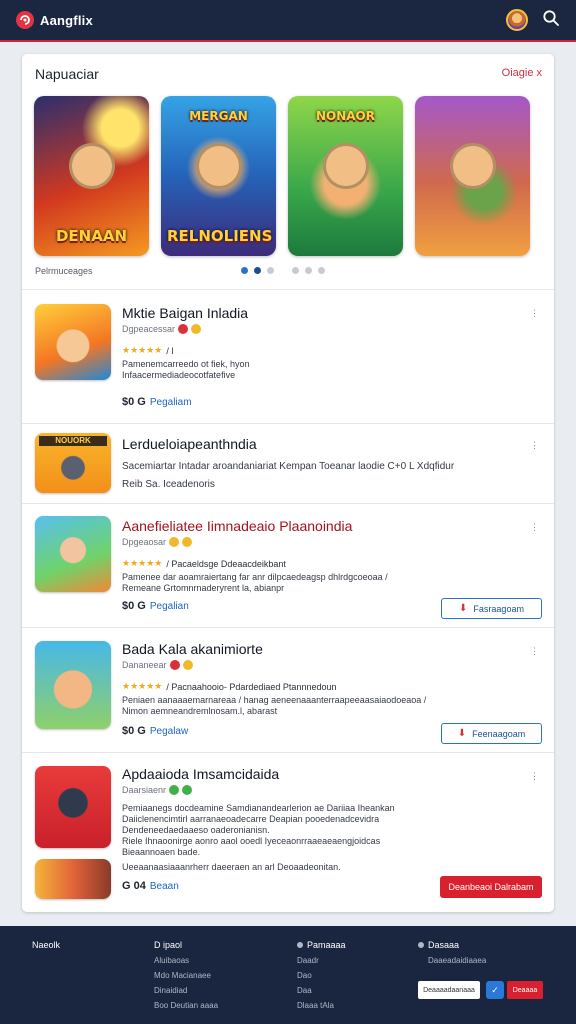 This screenshot has height=1024, width=576. I want to click on primary-action-button: Deanbeaoi Dalrabam, so click(491, 887).